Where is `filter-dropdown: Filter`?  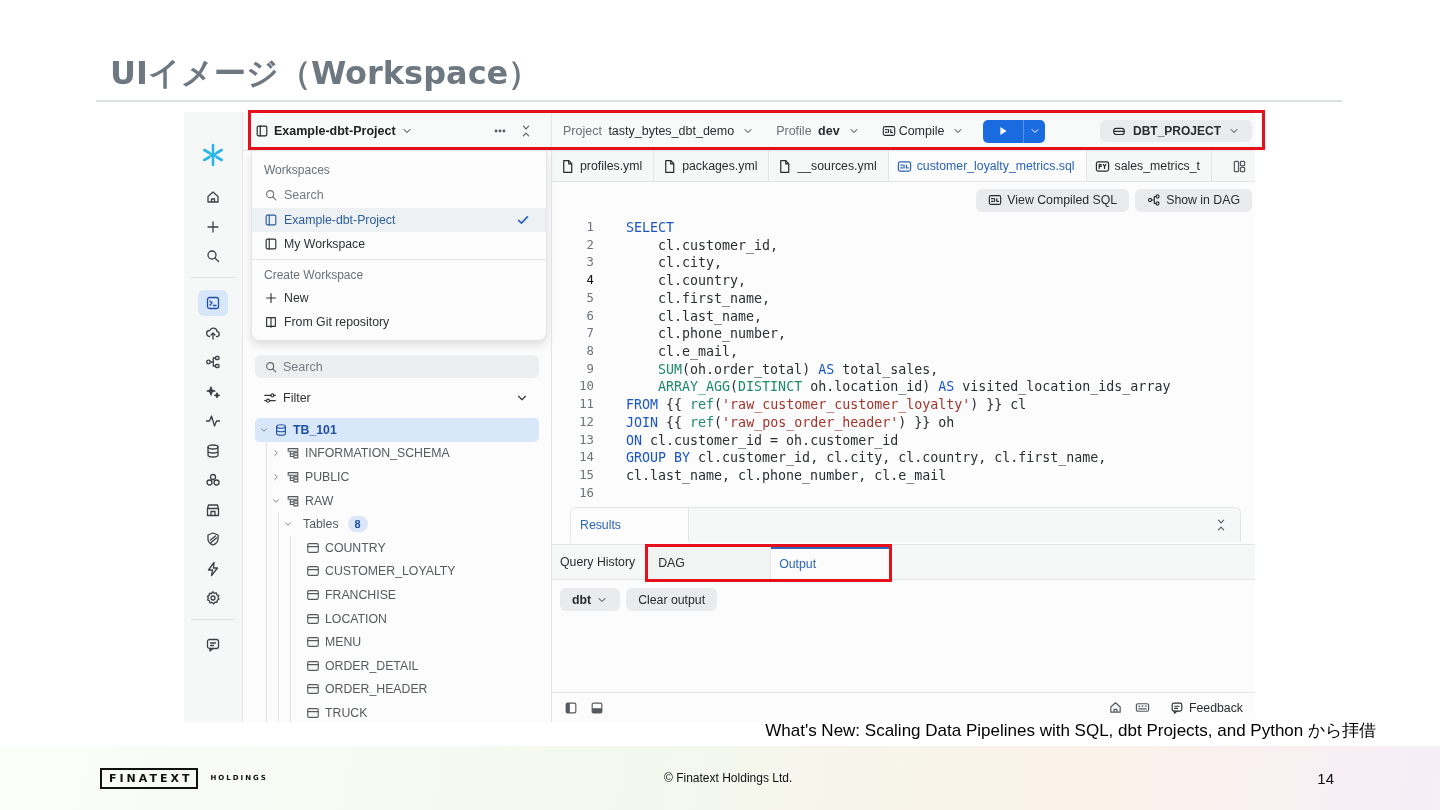 filter-dropdown: Filter is located at coordinates (397, 398).